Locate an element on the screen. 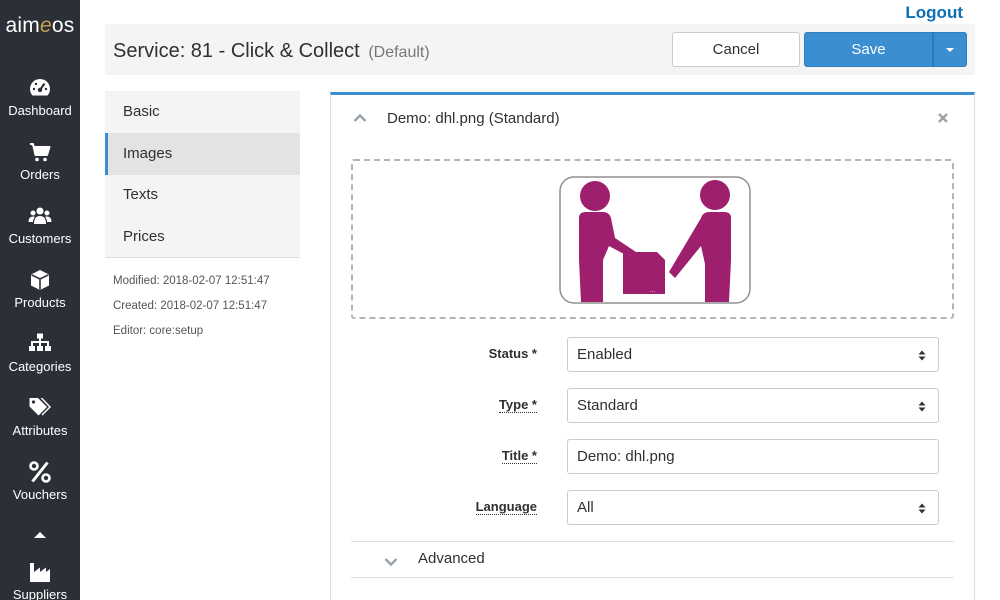  nav-item-orders: Orders is located at coordinates (40, 172).